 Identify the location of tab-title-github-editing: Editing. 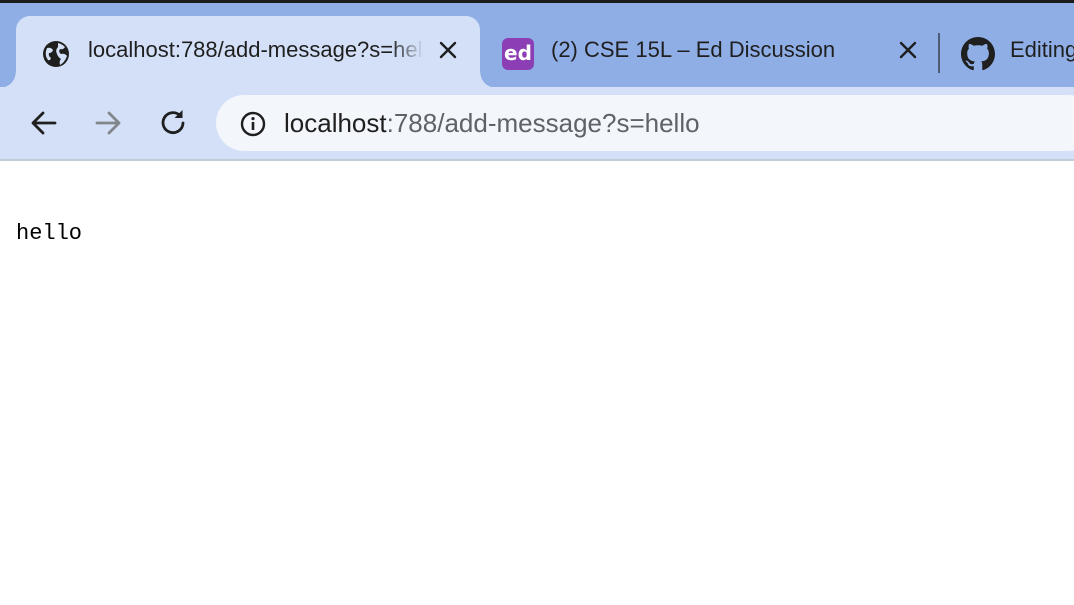
(1042, 50).